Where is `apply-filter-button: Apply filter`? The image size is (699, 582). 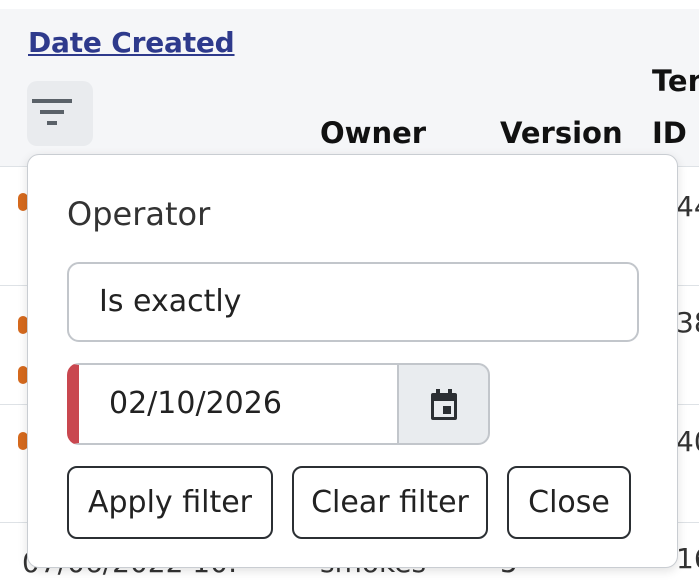
apply-filter-button: Apply filter is located at coordinates (170, 502).